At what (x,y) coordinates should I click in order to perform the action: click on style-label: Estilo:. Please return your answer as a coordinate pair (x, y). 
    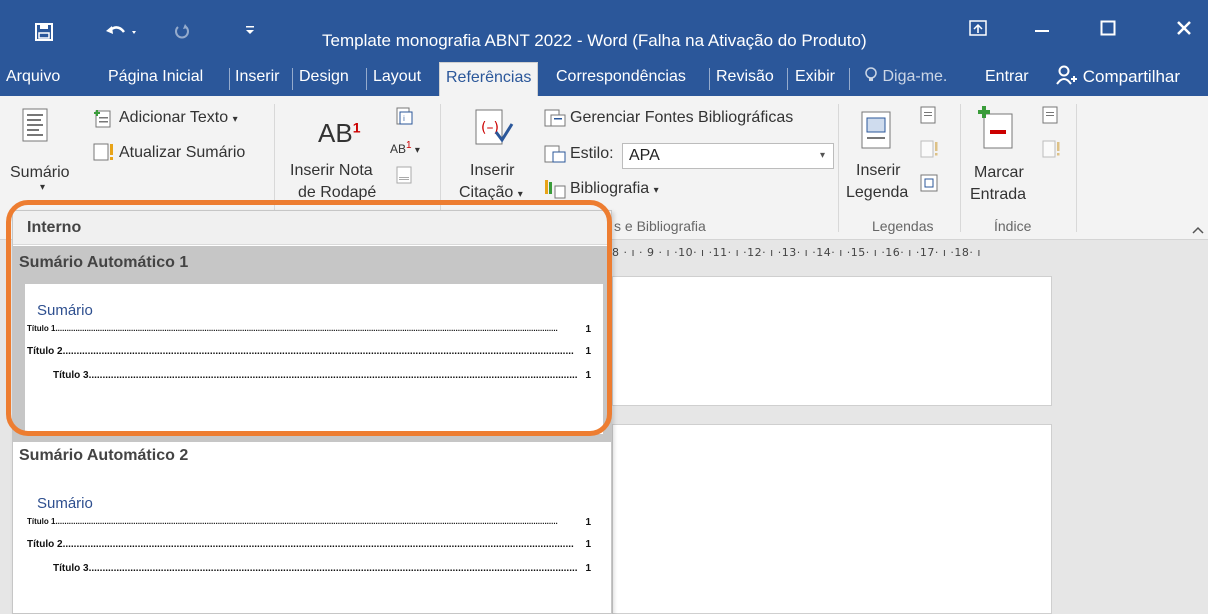
    Looking at the image, I should click on (592, 153).